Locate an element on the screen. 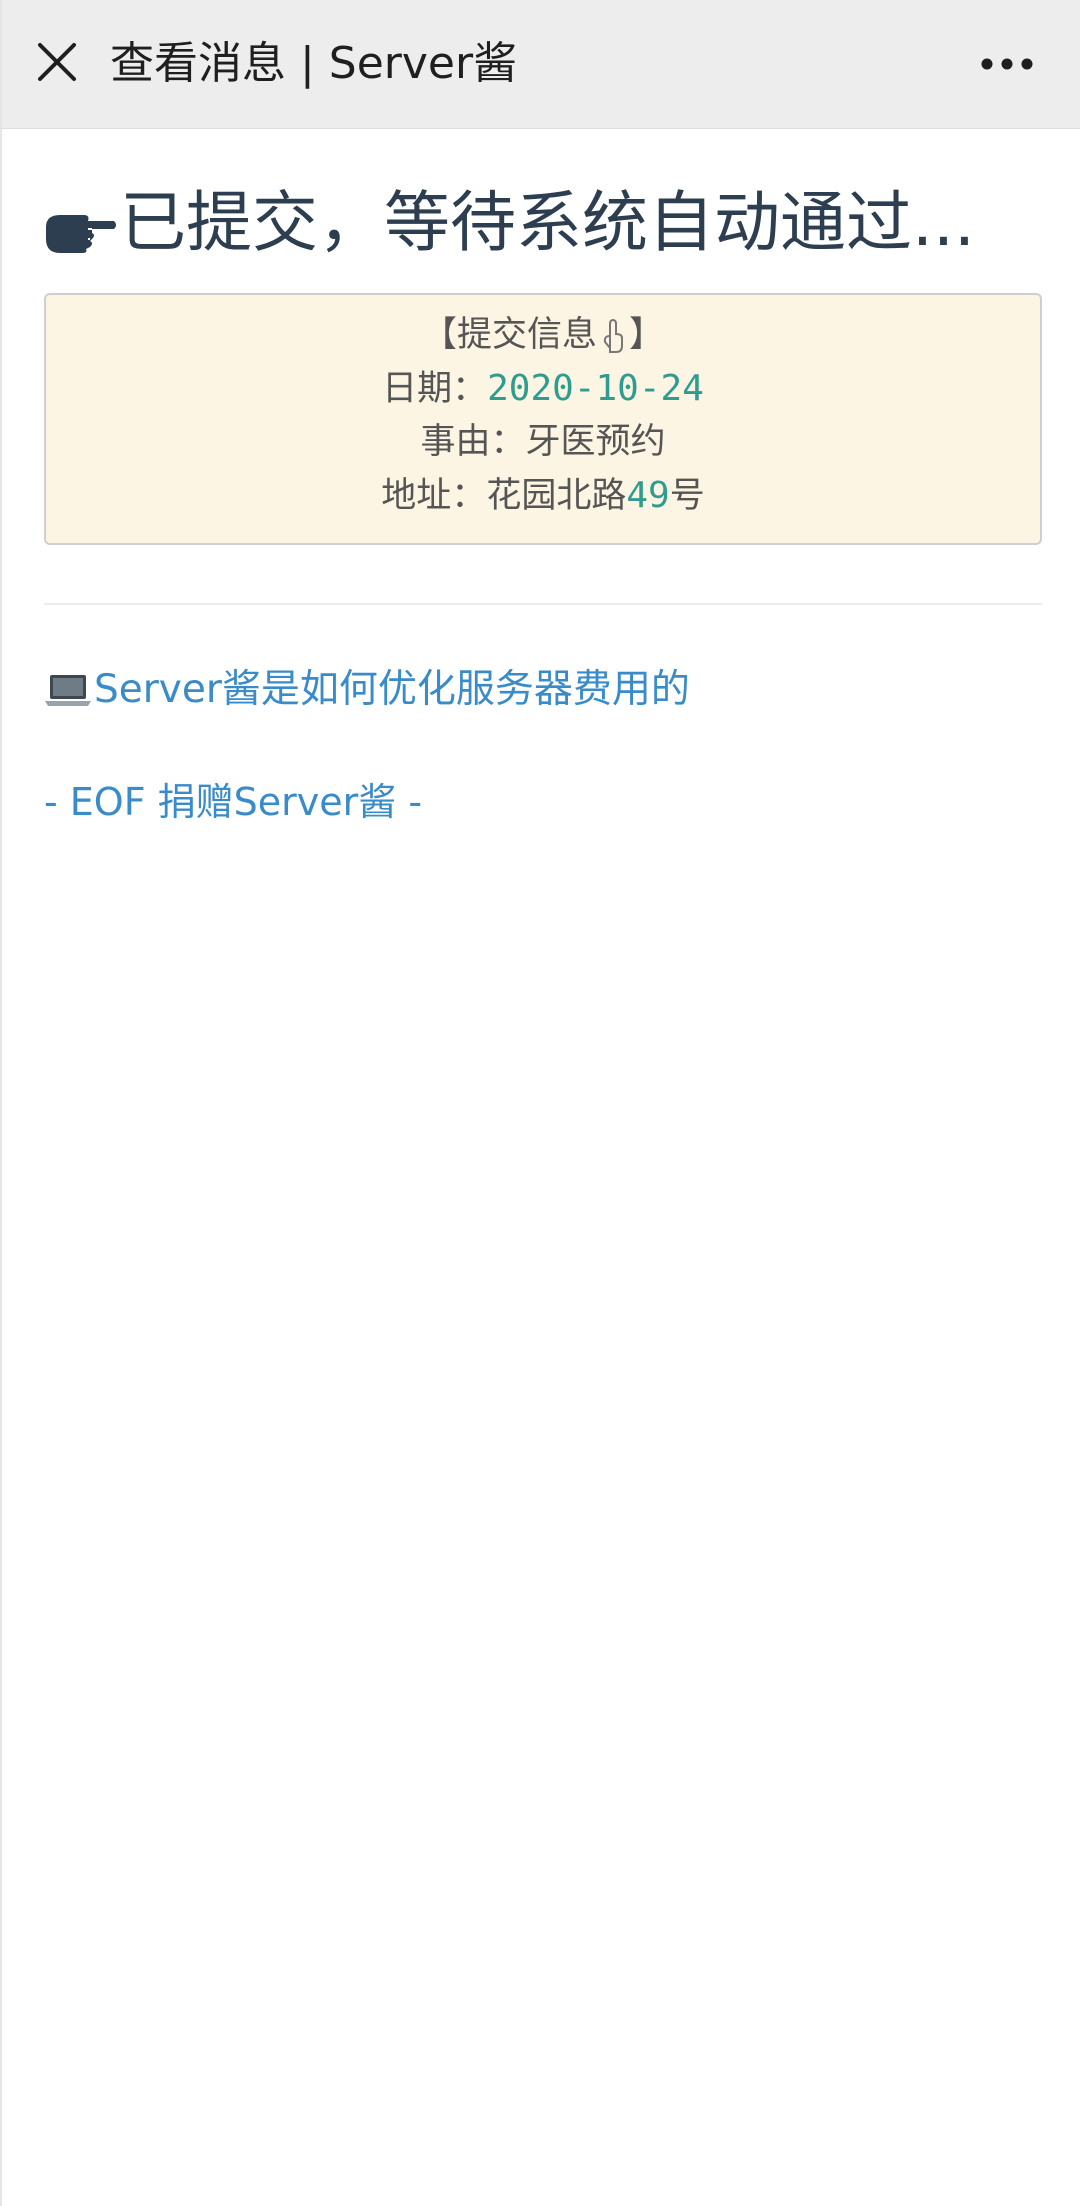 This screenshot has width=1080, height=2206. address-label: 地址： is located at coordinates (434, 496).